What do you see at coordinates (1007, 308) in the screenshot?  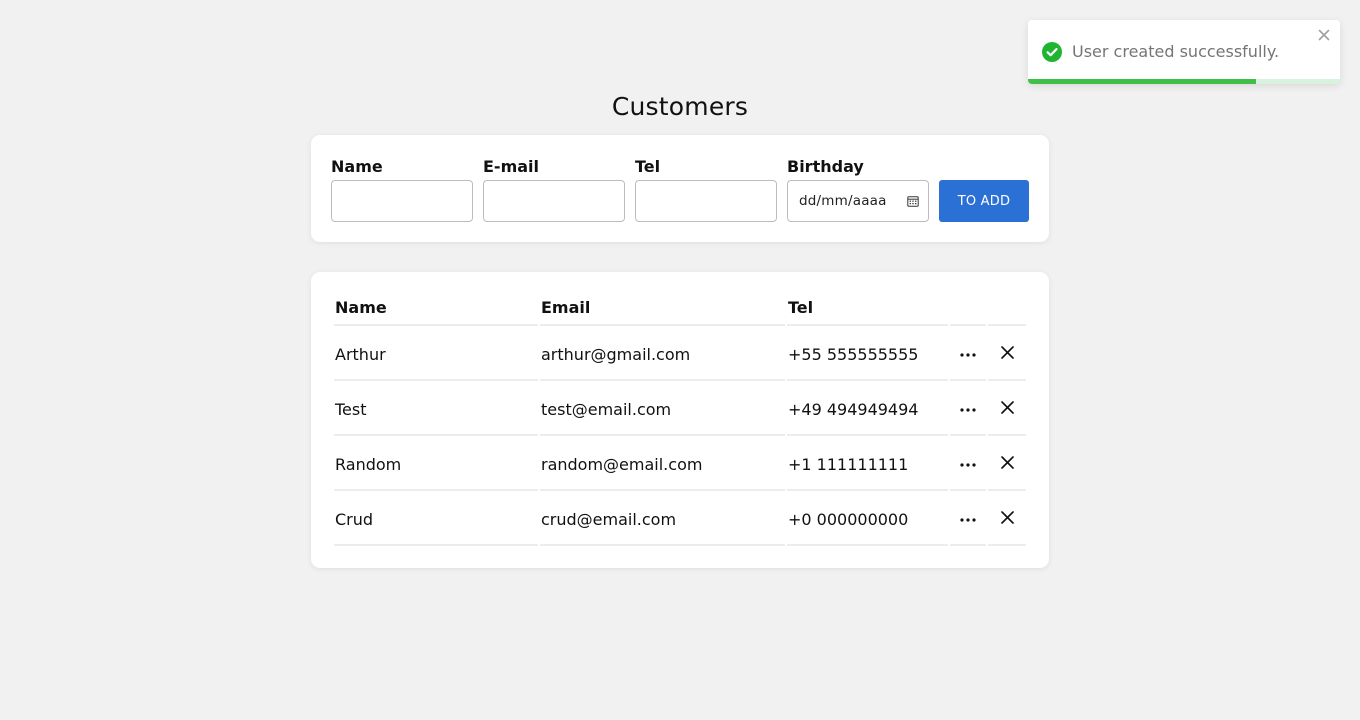 I see `header-delete` at bounding box center [1007, 308].